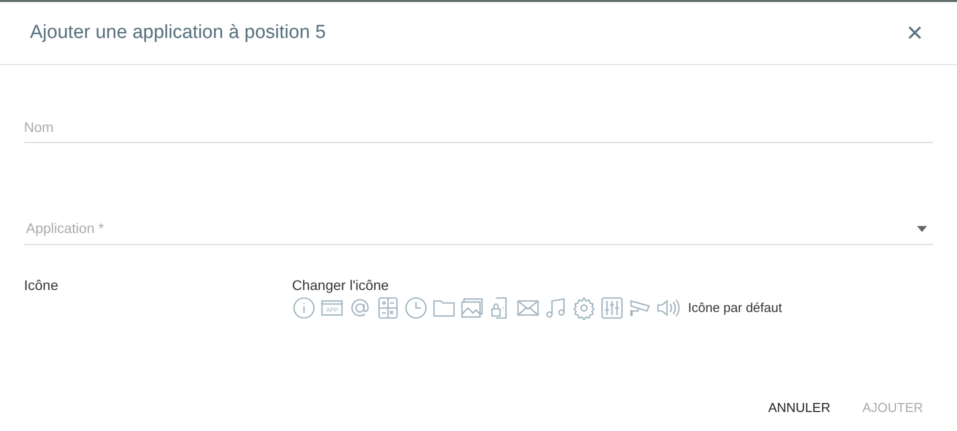 This screenshot has height=431, width=957. I want to click on cancel-button: ANNULER, so click(799, 408).